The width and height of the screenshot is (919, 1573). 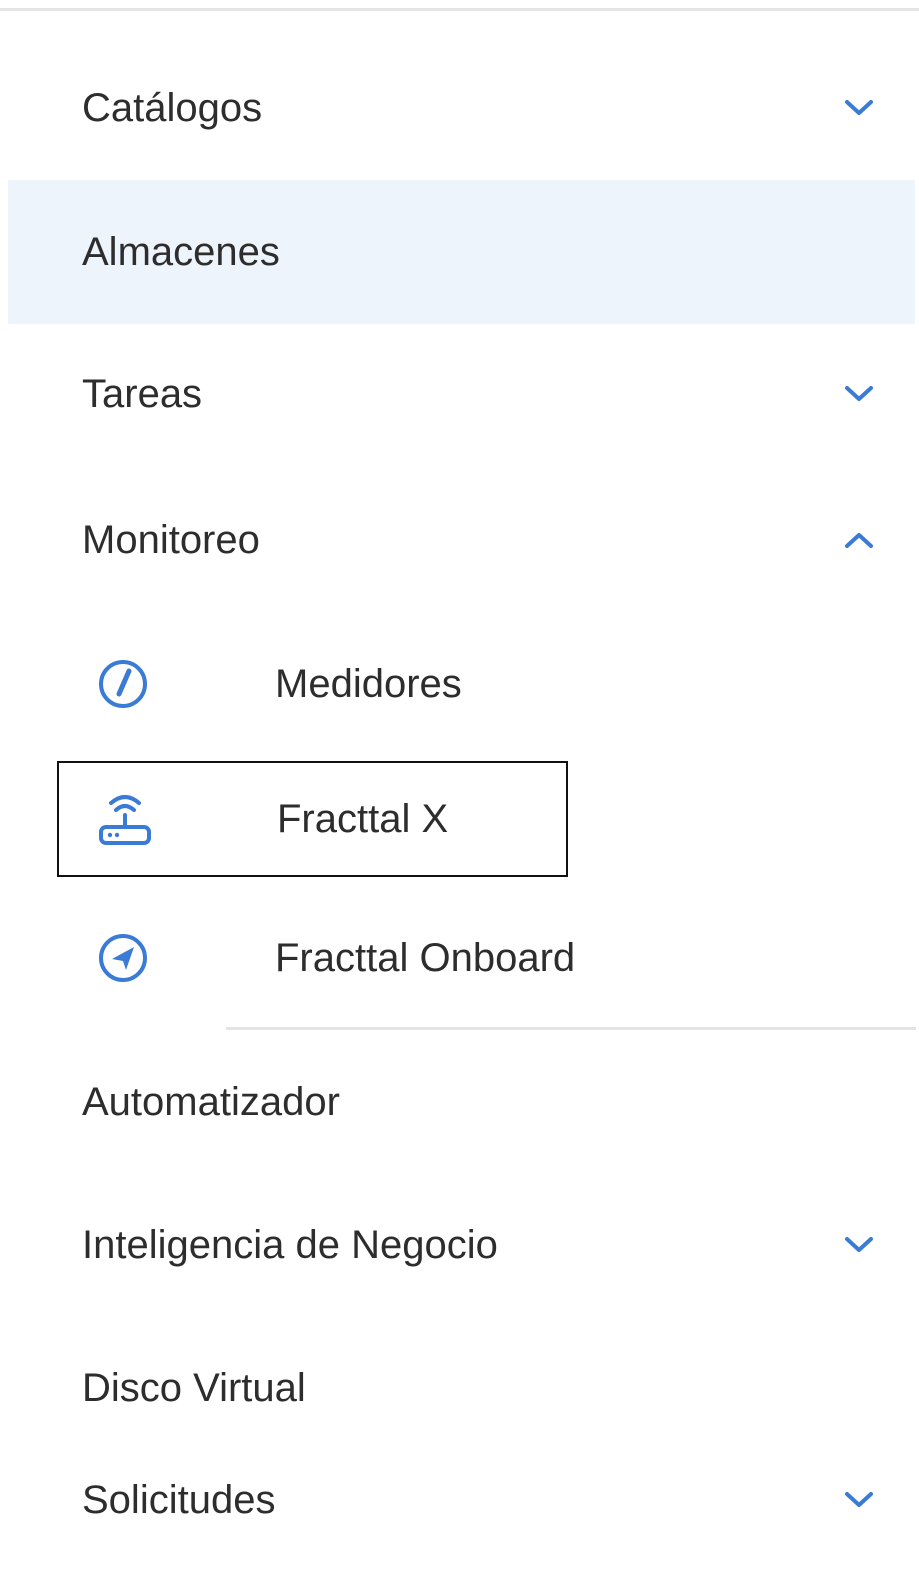 What do you see at coordinates (179, 1499) in the screenshot?
I see `menu-item-label: Solicitudes` at bounding box center [179, 1499].